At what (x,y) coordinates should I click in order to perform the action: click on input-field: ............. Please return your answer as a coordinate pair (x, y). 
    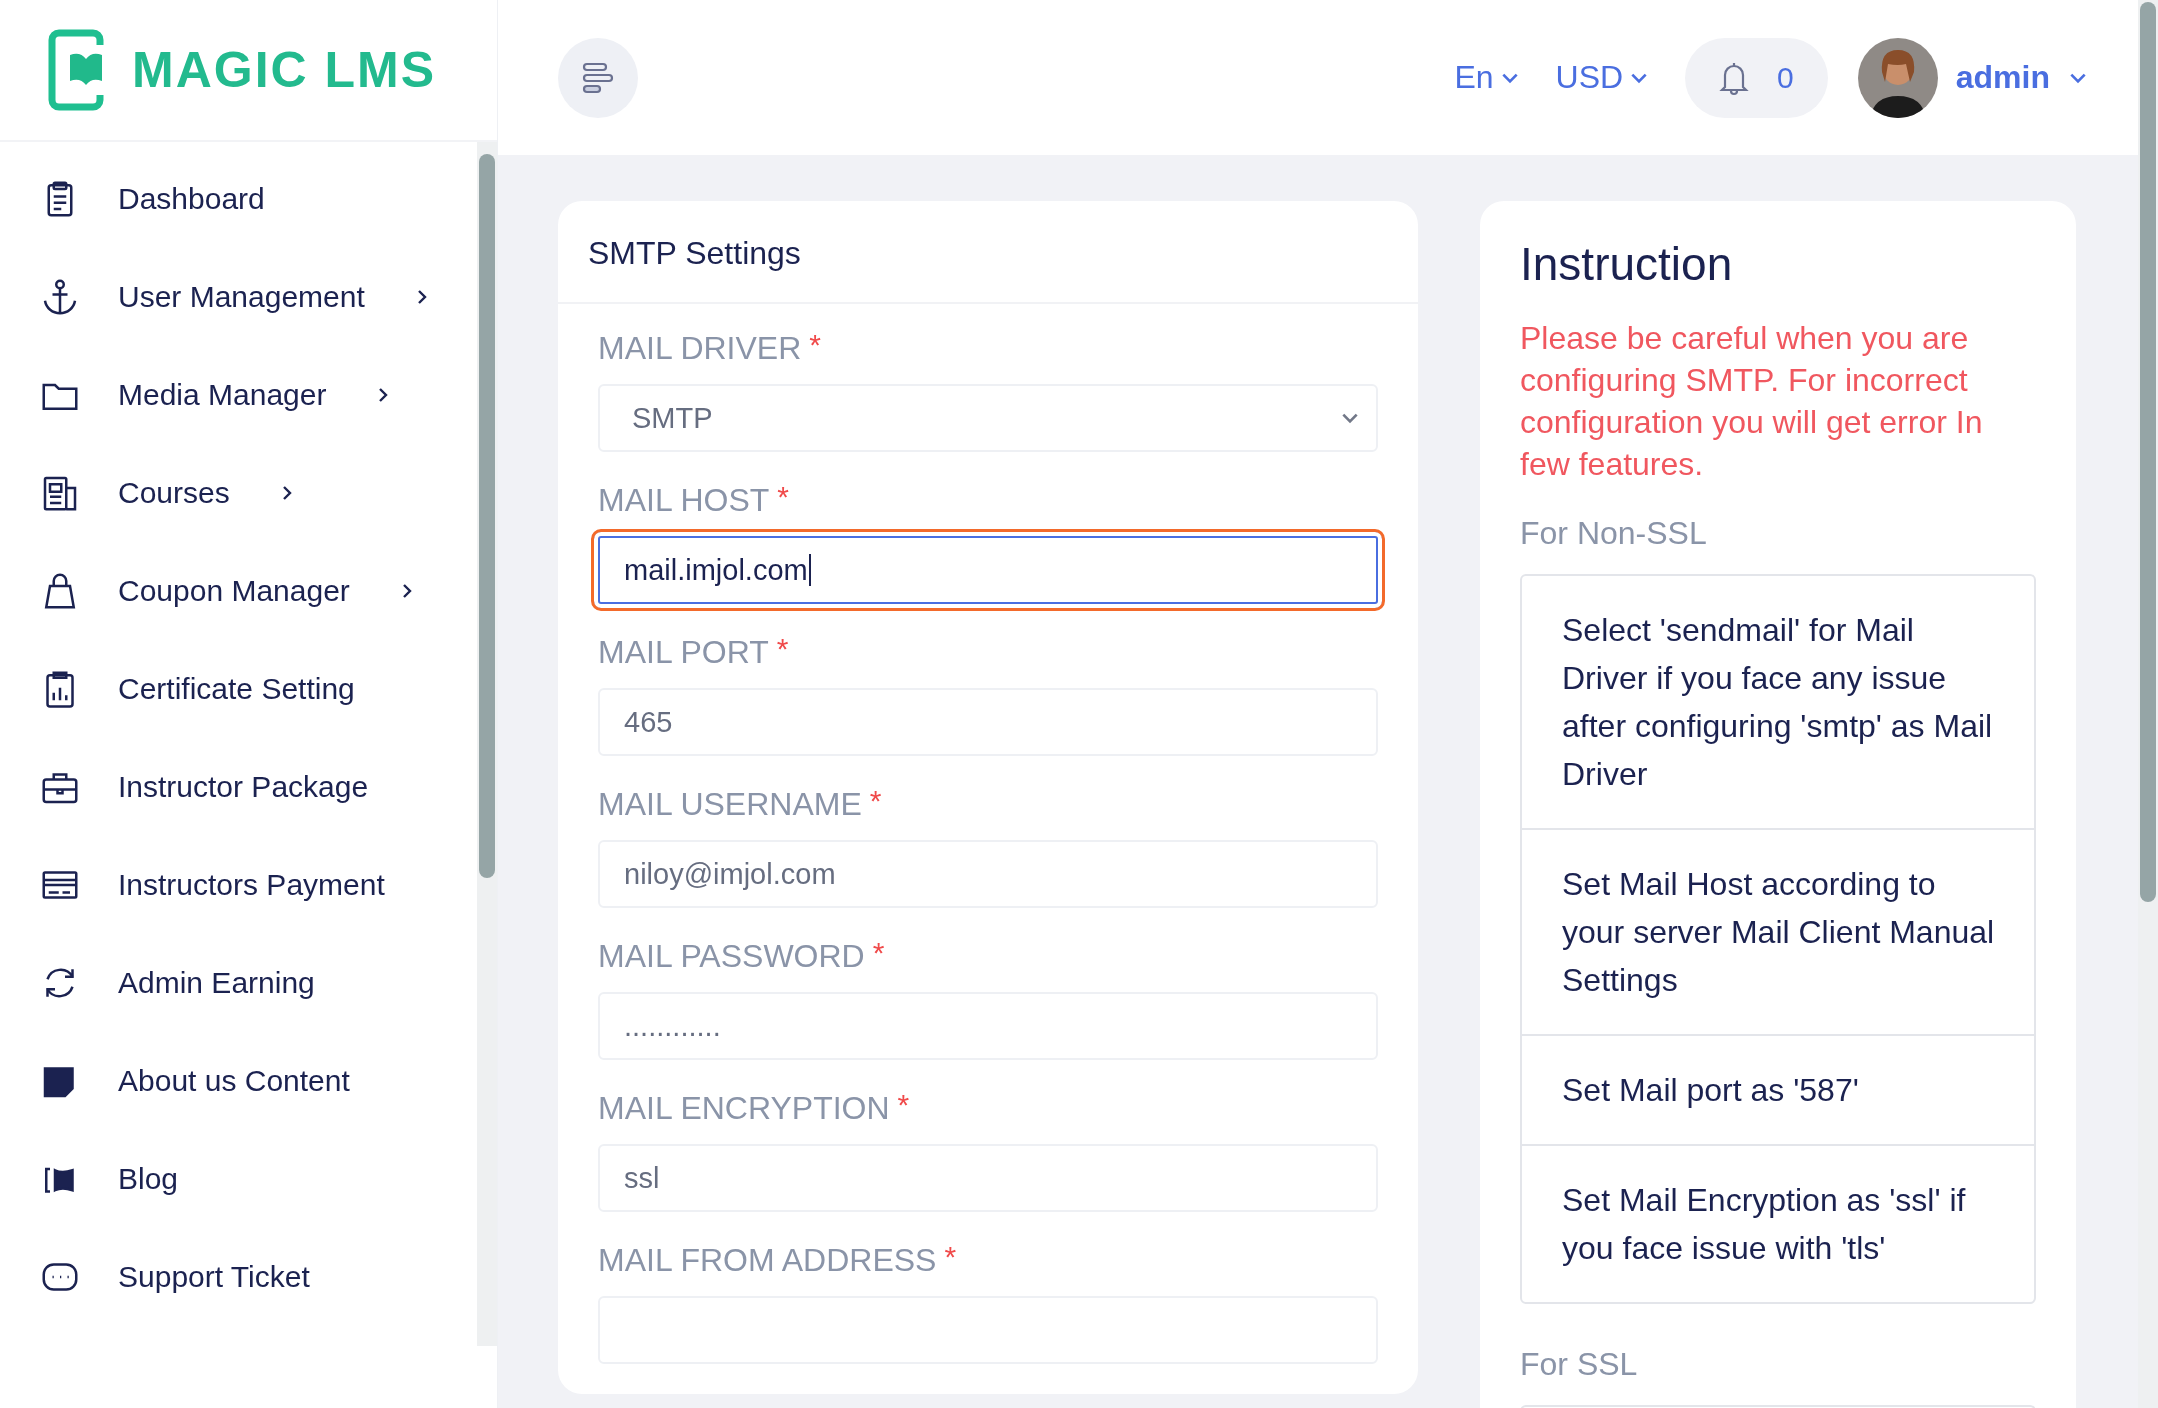
    Looking at the image, I should click on (988, 1026).